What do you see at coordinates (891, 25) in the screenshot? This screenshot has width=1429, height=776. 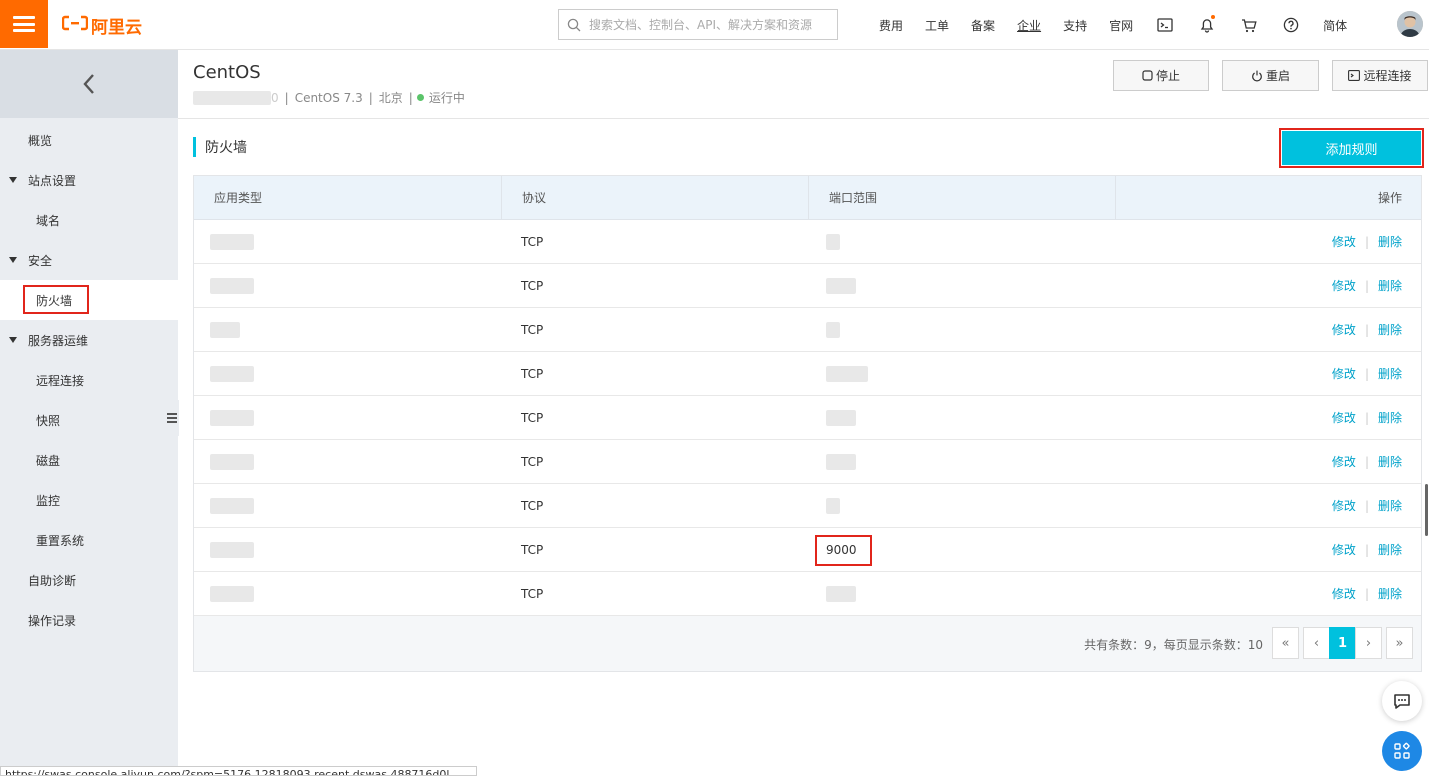 I see `nav-billing: 费用` at bounding box center [891, 25].